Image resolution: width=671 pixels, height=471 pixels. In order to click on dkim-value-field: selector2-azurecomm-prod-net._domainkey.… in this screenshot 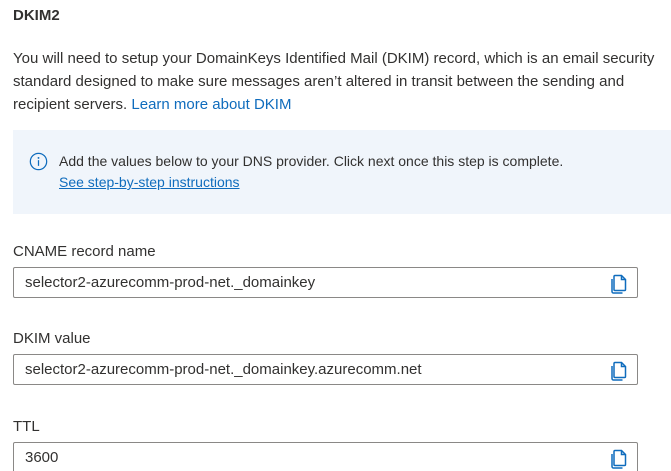, I will do `click(325, 369)`.